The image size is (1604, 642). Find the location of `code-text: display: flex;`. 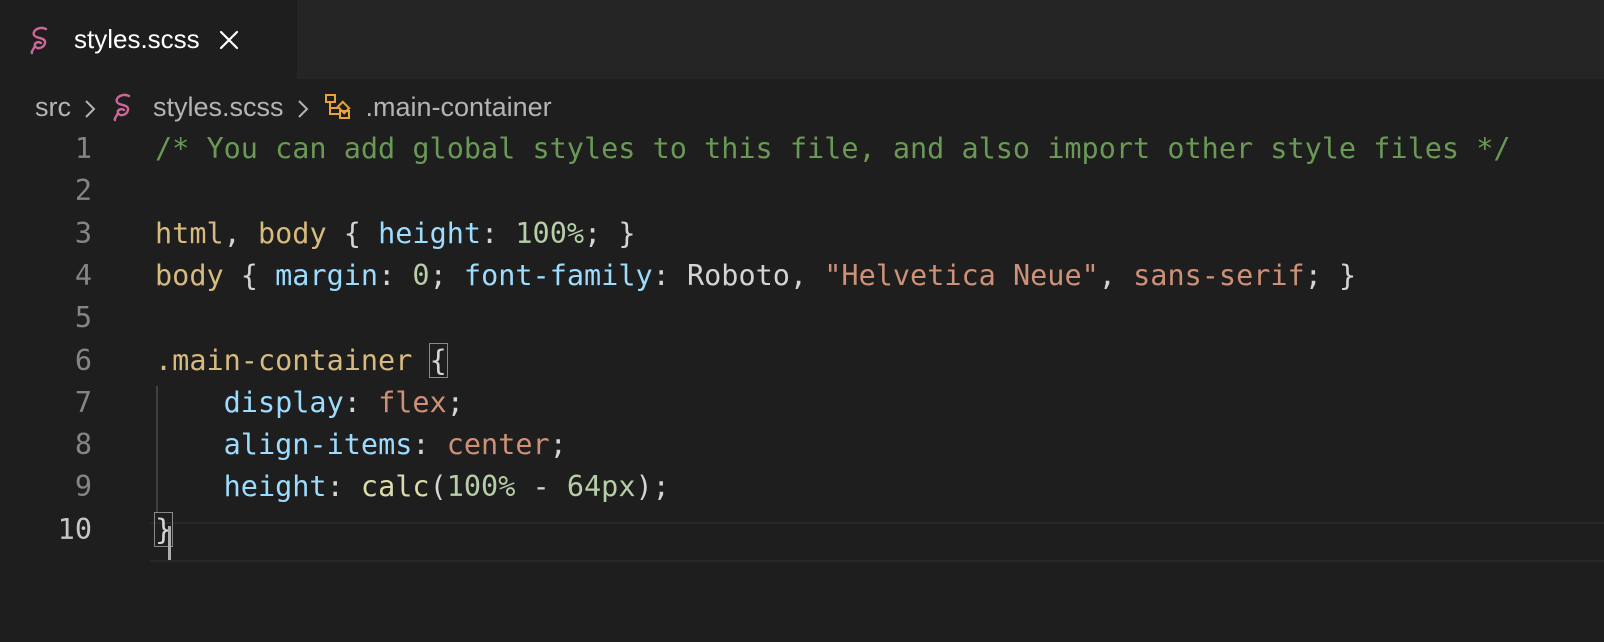

code-text: display: flex; is located at coordinates (309, 403).